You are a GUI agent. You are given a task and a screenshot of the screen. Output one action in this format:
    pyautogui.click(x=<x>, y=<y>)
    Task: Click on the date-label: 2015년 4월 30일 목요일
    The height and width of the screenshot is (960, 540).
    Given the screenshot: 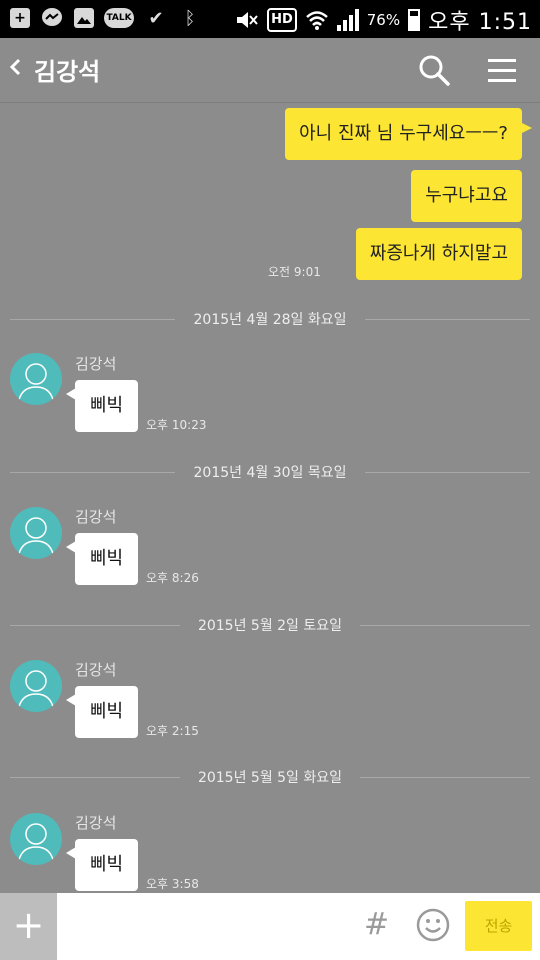 What is the action you would take?
    pyautogui.click(x=270, y=473)
    